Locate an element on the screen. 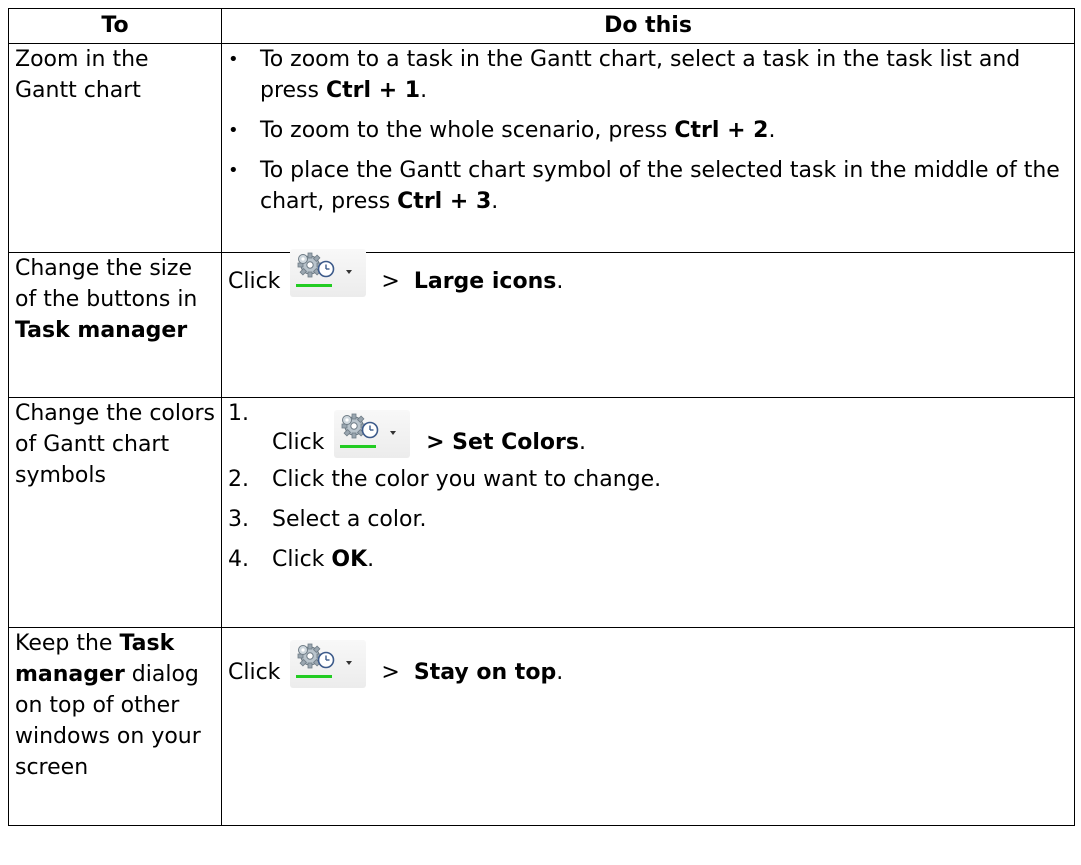  list-item: 2. Click the color you want to change. is located at coordinates (648, 479).